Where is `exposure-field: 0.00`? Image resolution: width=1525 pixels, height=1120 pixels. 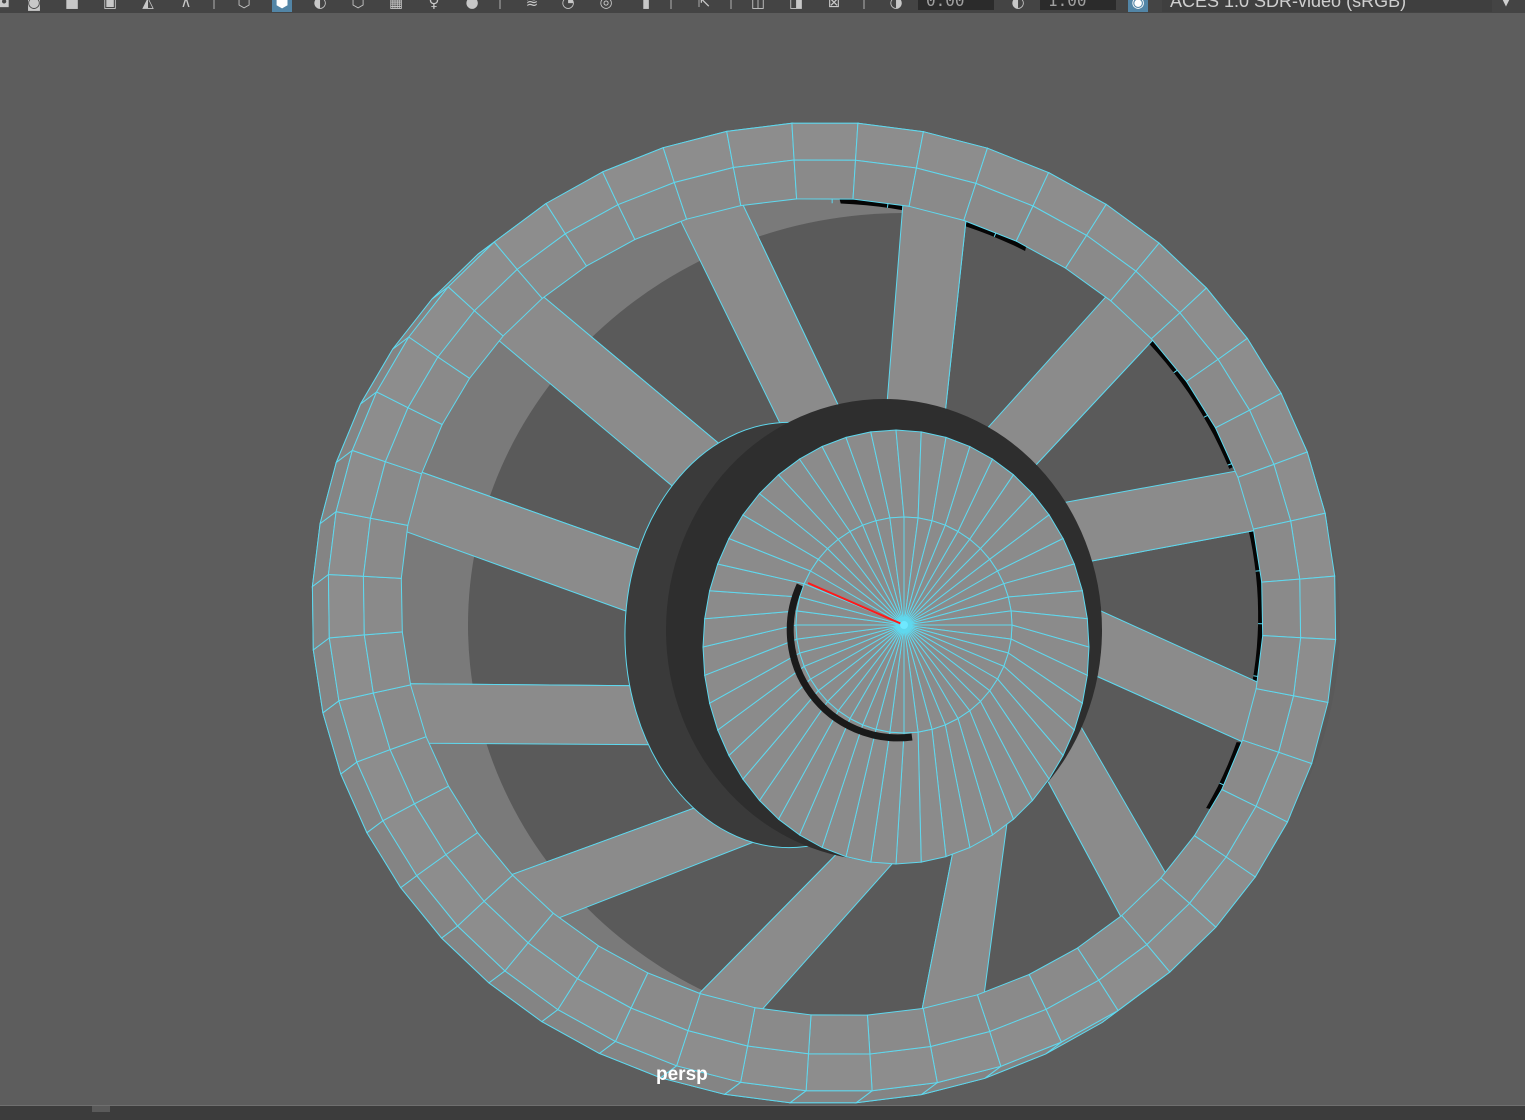 exposure-field: 0.00 is located at coordinates (956, 5).